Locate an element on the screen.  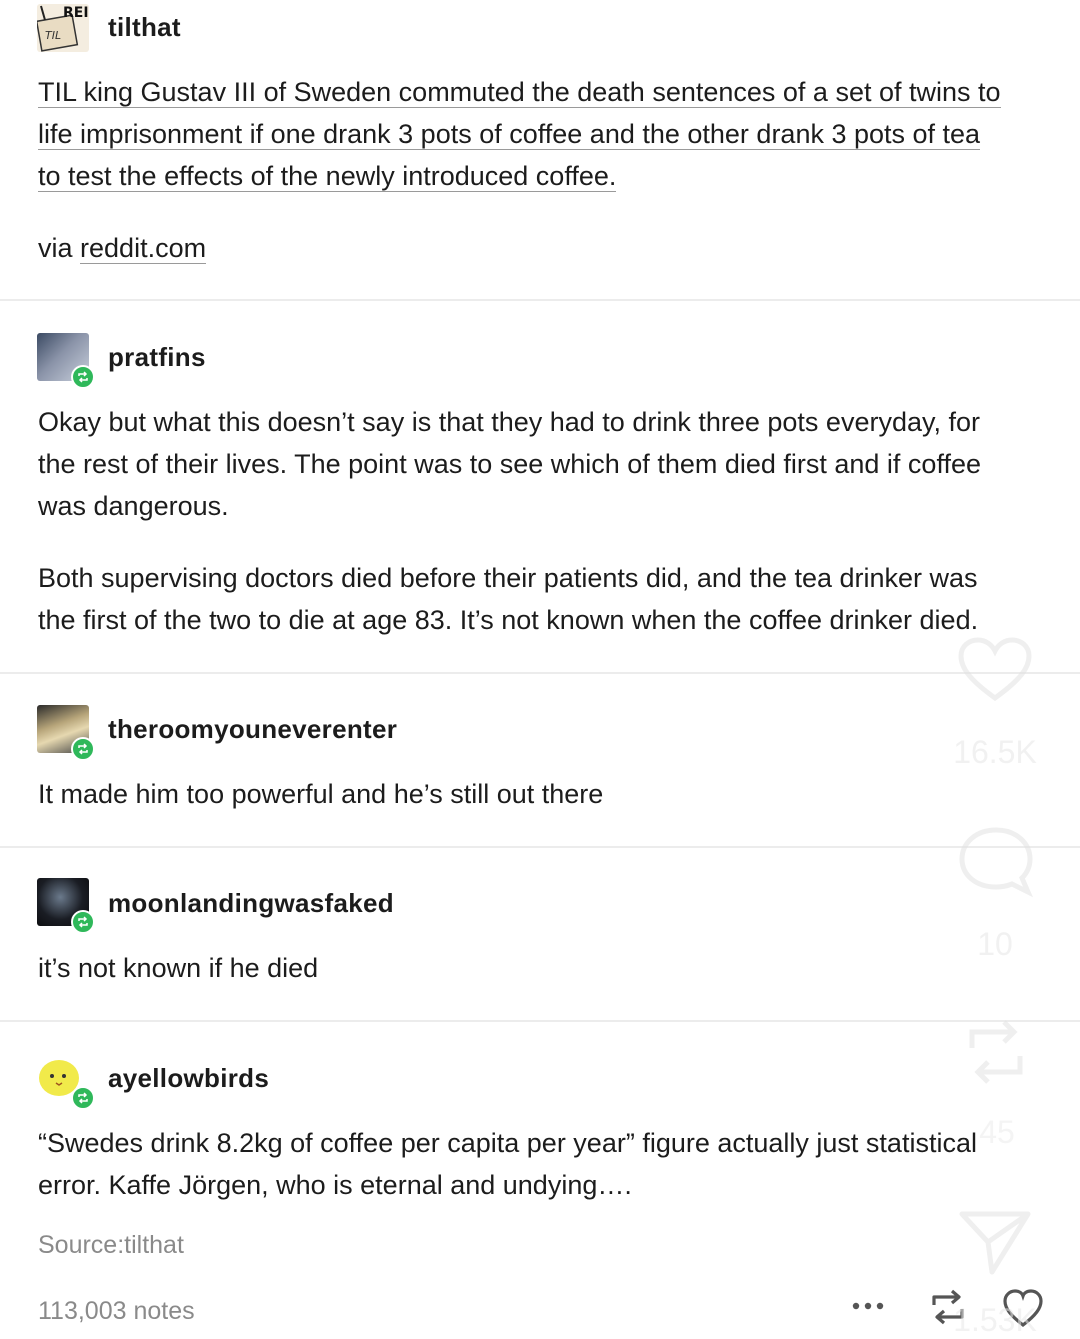
text-line: was dangerous. is located at coordinates (133, 506).